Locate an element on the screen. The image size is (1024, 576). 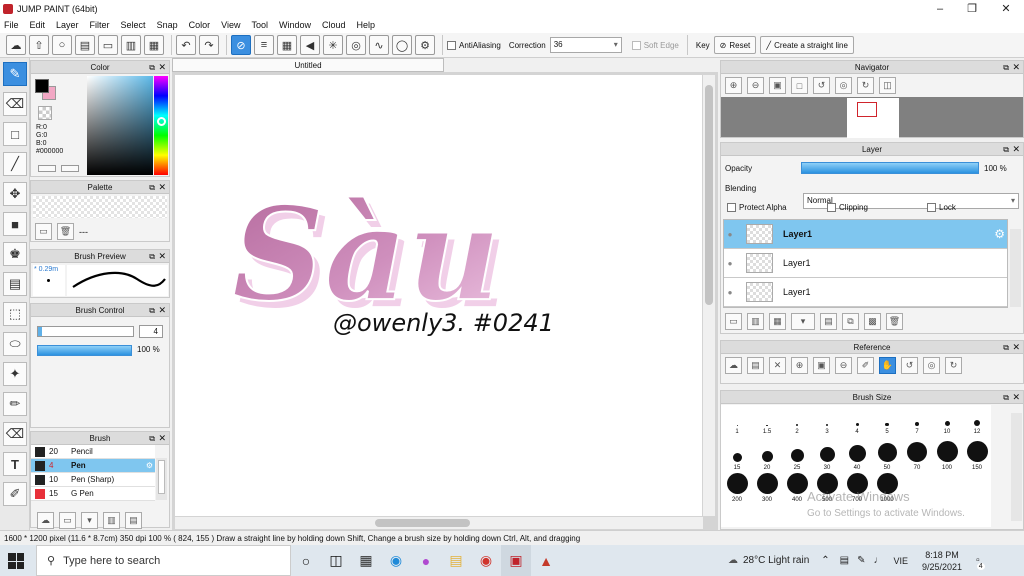
brush-size-cell: 25 is located at coordinates (797, 456).